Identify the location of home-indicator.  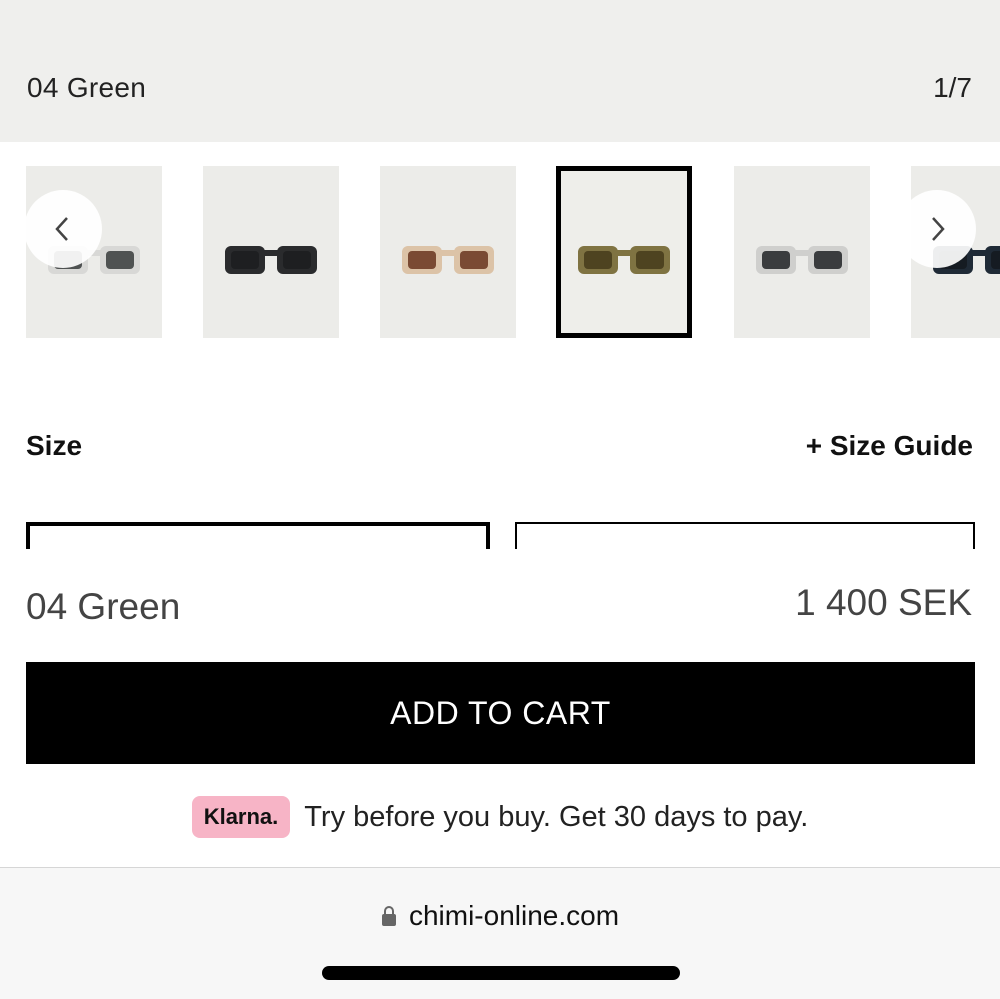
(501, 973).